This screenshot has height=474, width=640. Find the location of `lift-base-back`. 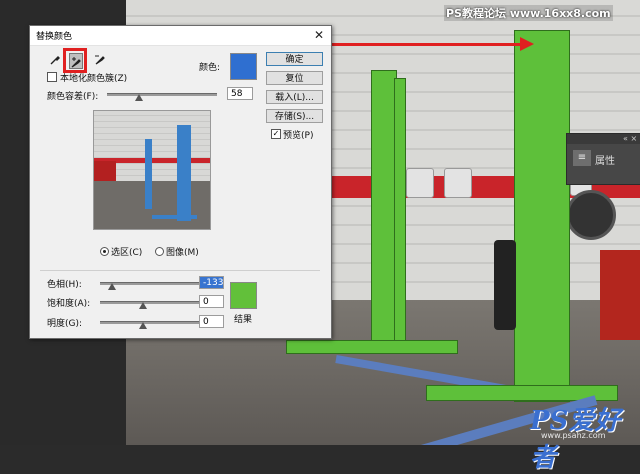

lift-base-back is located at coordinates (372, 347).